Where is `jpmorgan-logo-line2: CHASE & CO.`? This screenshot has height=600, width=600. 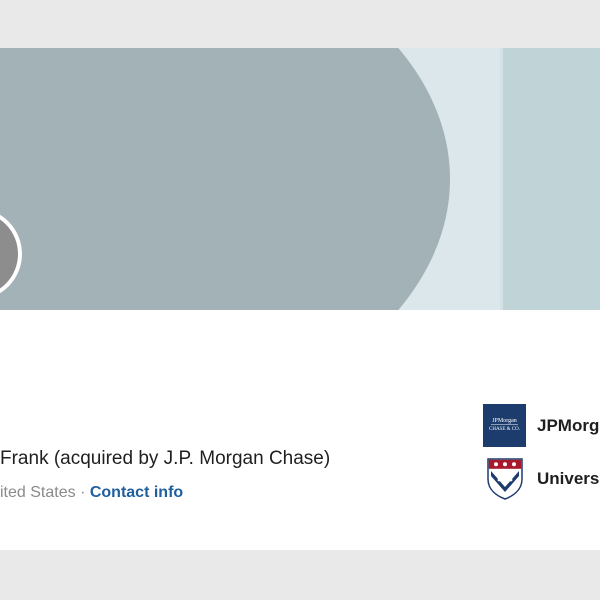
jpmorgan-logo-line2: CHASE & CO. is located at coordinates (504, 429).